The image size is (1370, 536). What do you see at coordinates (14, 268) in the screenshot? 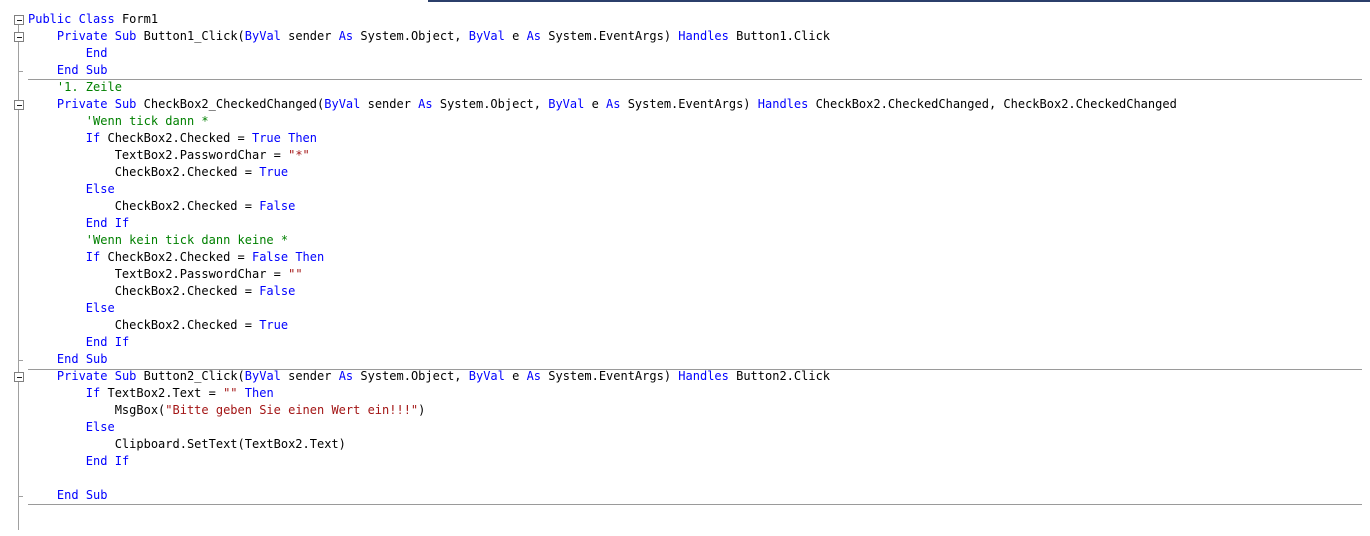
I see `outline-margin` at bounding box center [14, 268].